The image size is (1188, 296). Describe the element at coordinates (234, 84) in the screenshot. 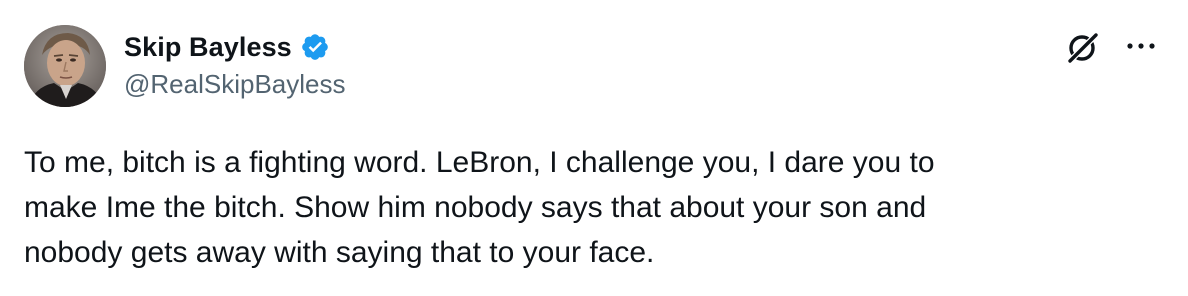

I see `user-handle: @RealSkipBayless` at that location.